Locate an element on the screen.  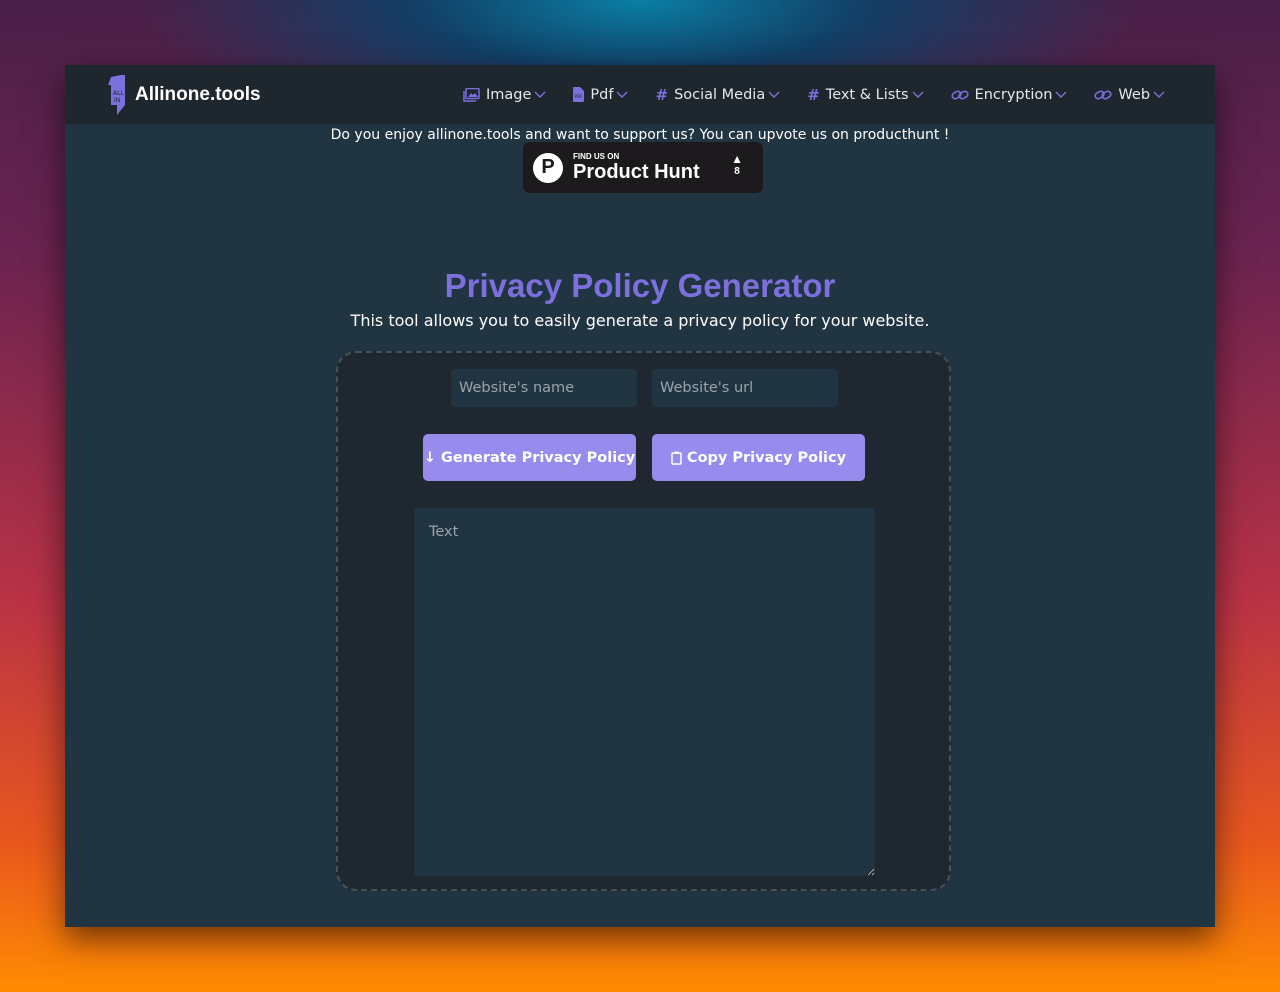
nav-item-label: Web is located at coordinates (1134, 94).